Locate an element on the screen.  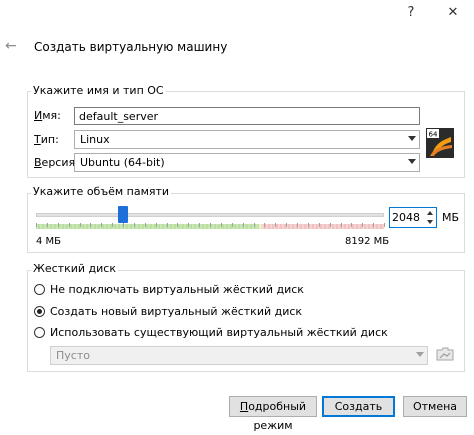
memory-slider-thumb is located at coordinates (123, 214).